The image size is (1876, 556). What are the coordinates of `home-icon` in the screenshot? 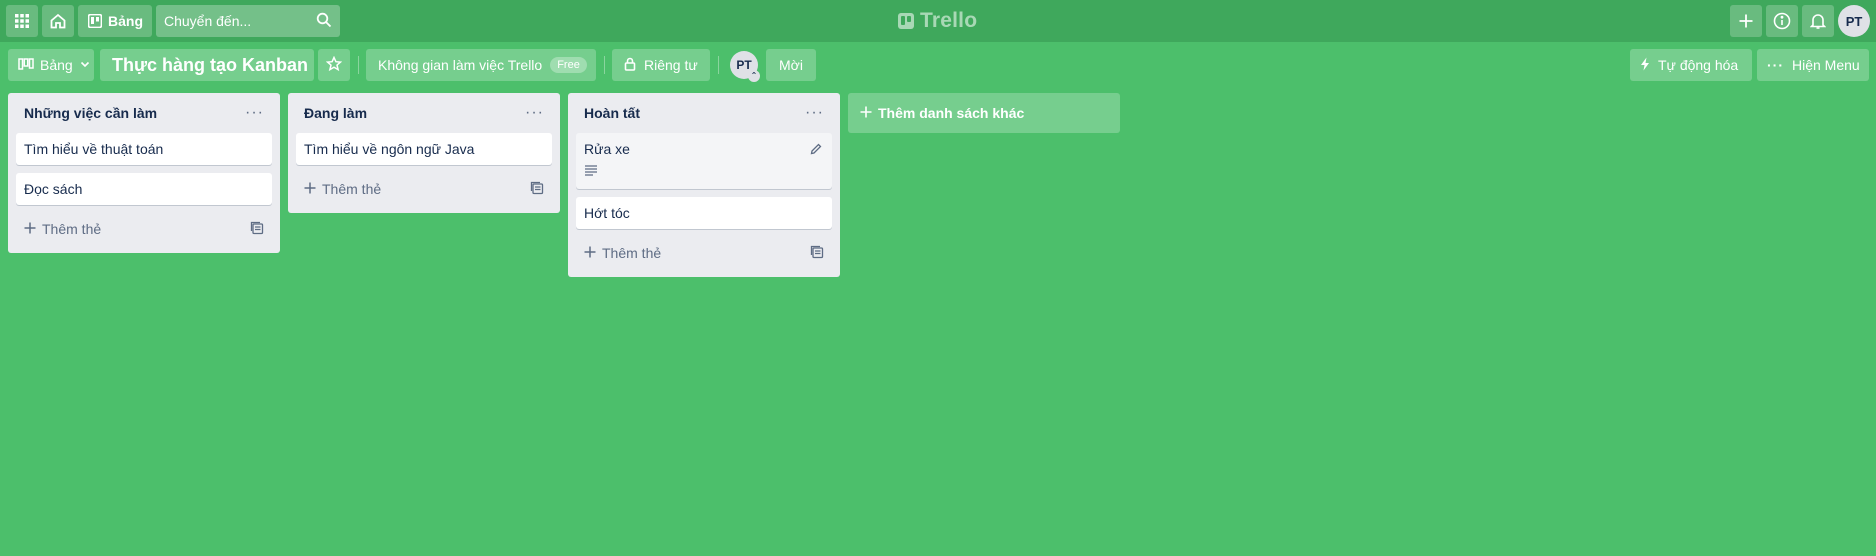 It's located at (58, 21).